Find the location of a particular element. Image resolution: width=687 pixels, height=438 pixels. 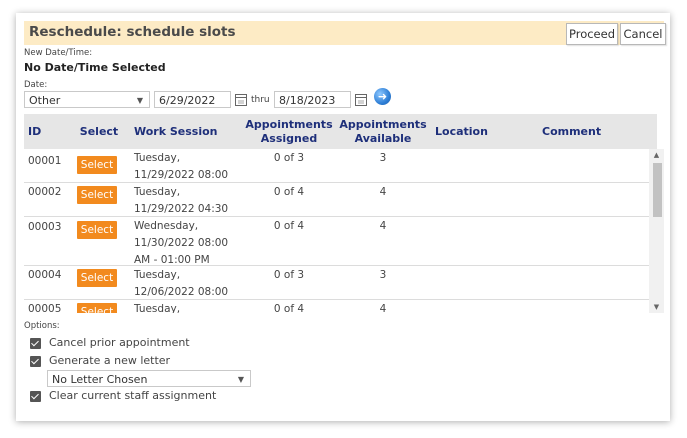

scroll-down-arrow-icon: ▼ is located at coordinates (656, 307).